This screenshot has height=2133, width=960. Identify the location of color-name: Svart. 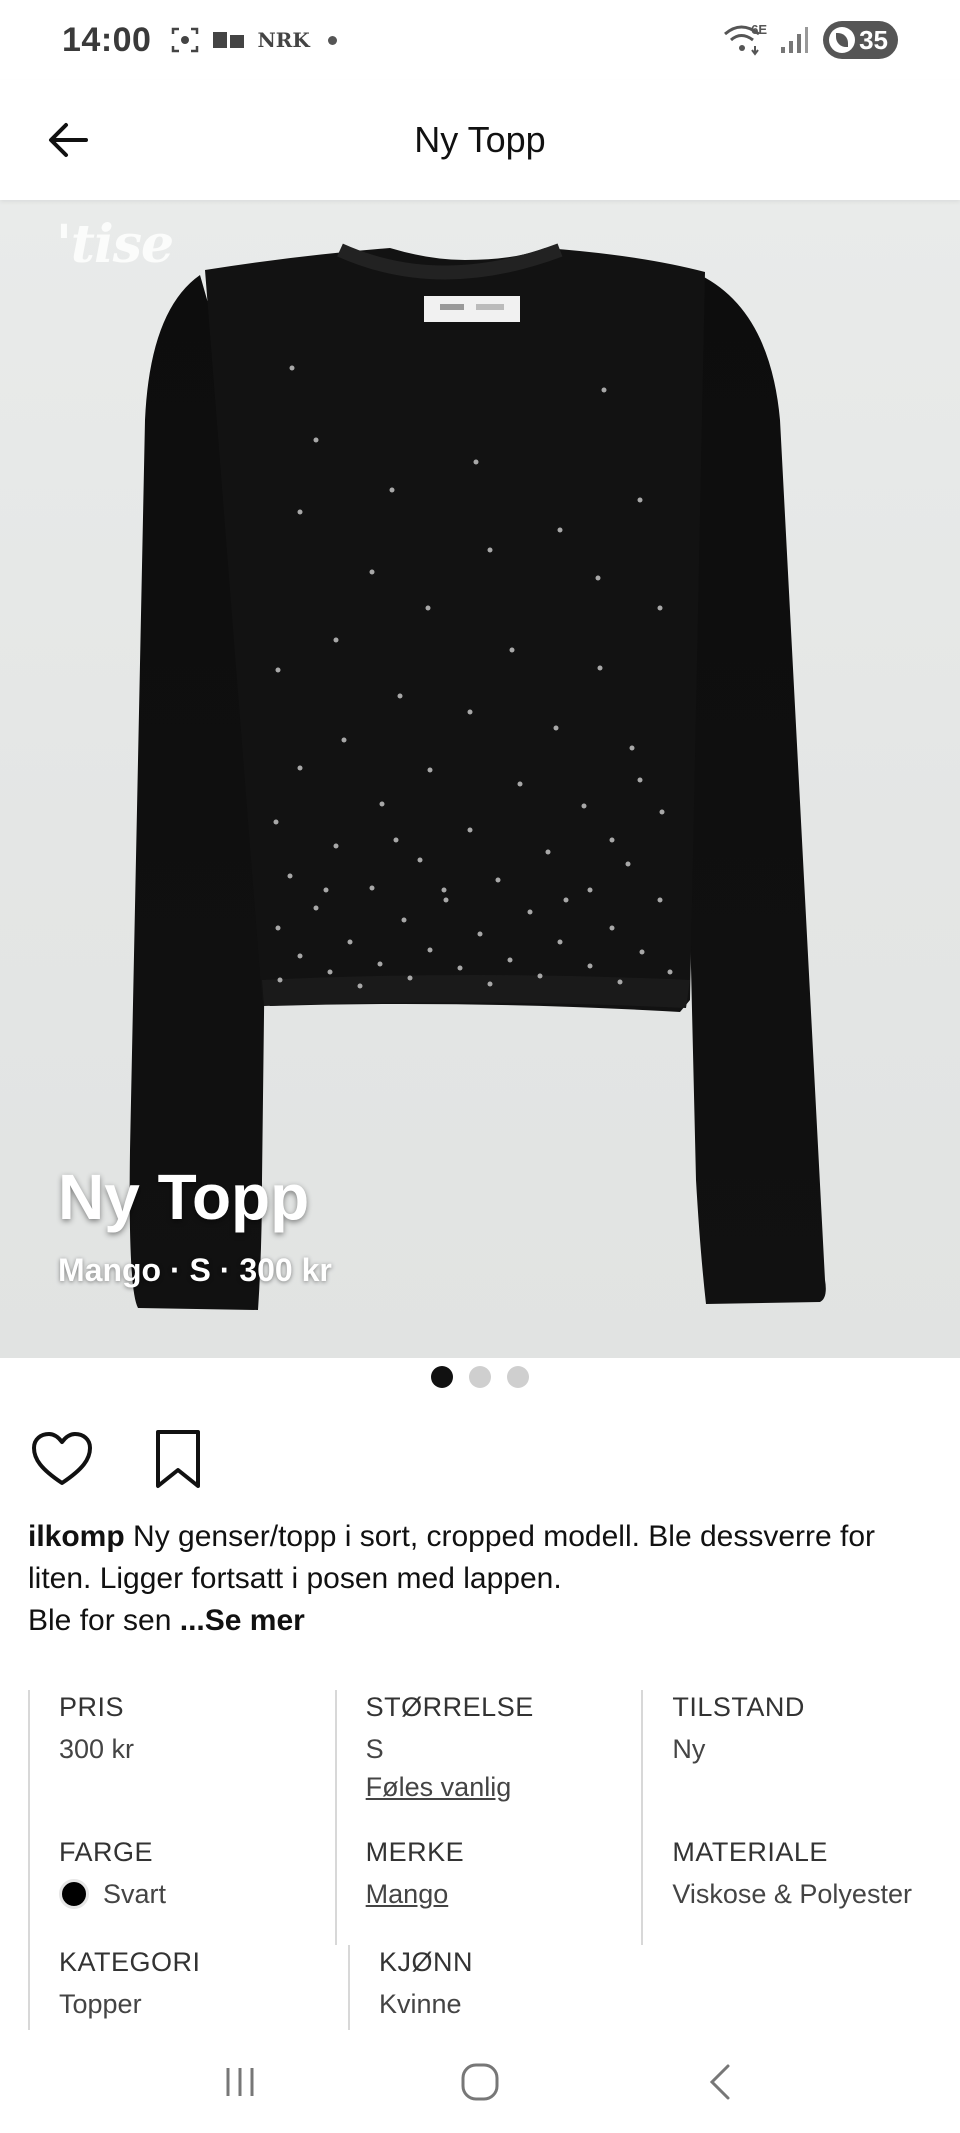
(135, 1894).